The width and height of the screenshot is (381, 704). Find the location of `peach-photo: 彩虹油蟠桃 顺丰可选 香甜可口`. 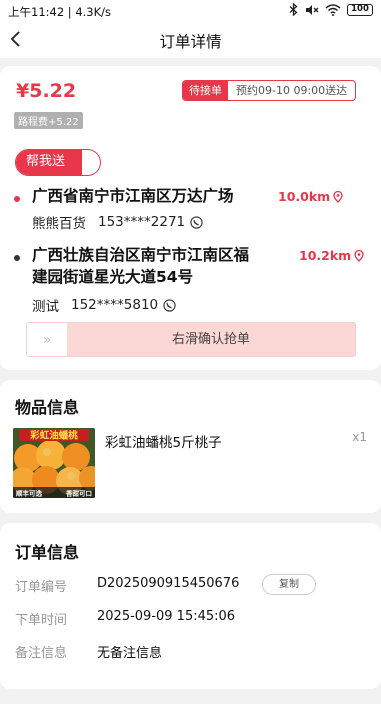

peach-photo: 彩虹油蟠桃 顺丰可选 香甜可口 is located at coordinates (54, 463).